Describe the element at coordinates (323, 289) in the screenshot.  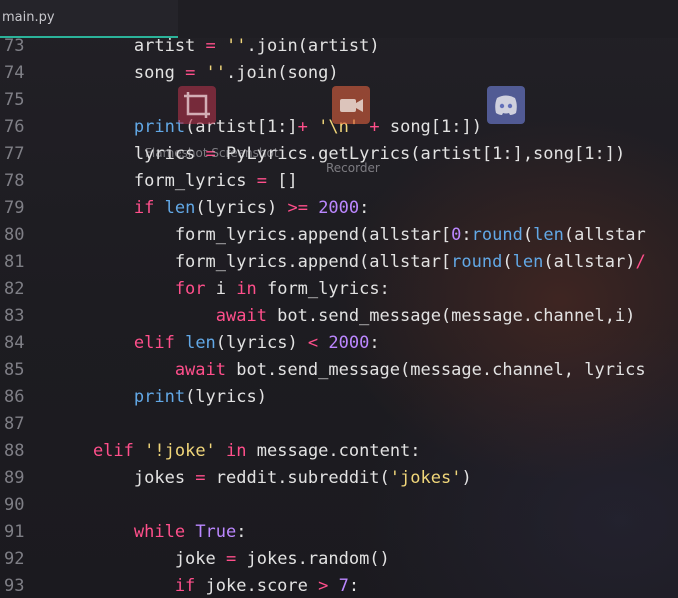
I see `code-token: form_lyrics:` at that location.